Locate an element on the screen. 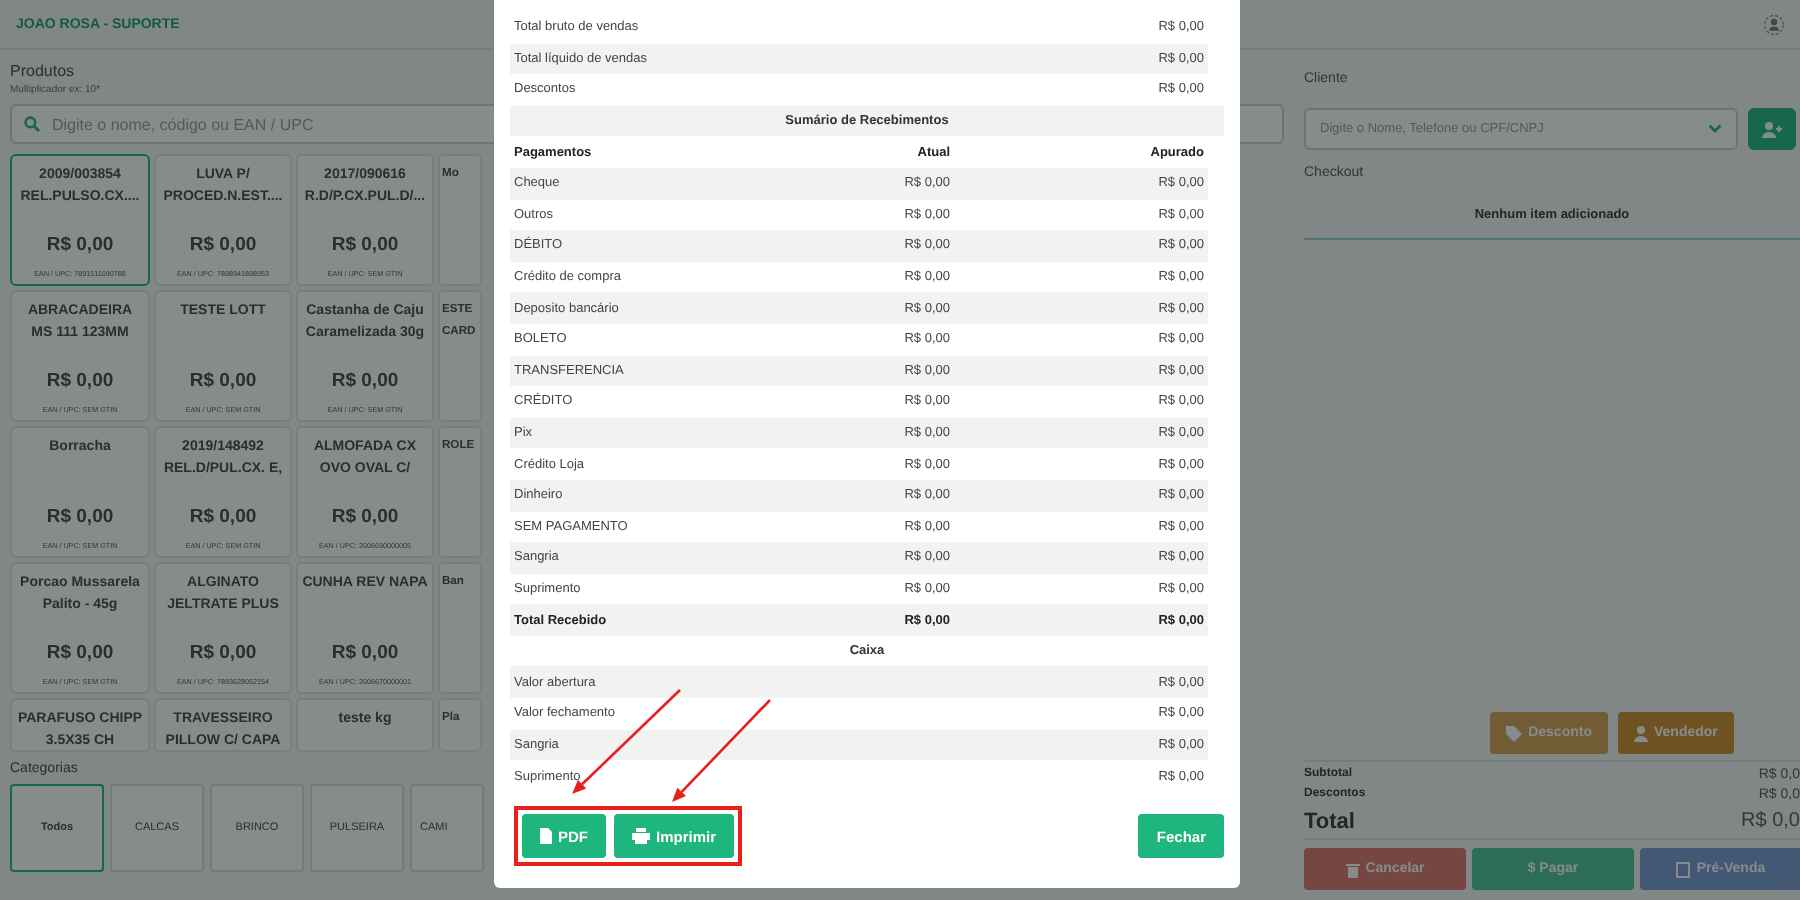 The image size is (1800, 900). total-value: R$ 0,0 is located at coordinates (1770, 822).